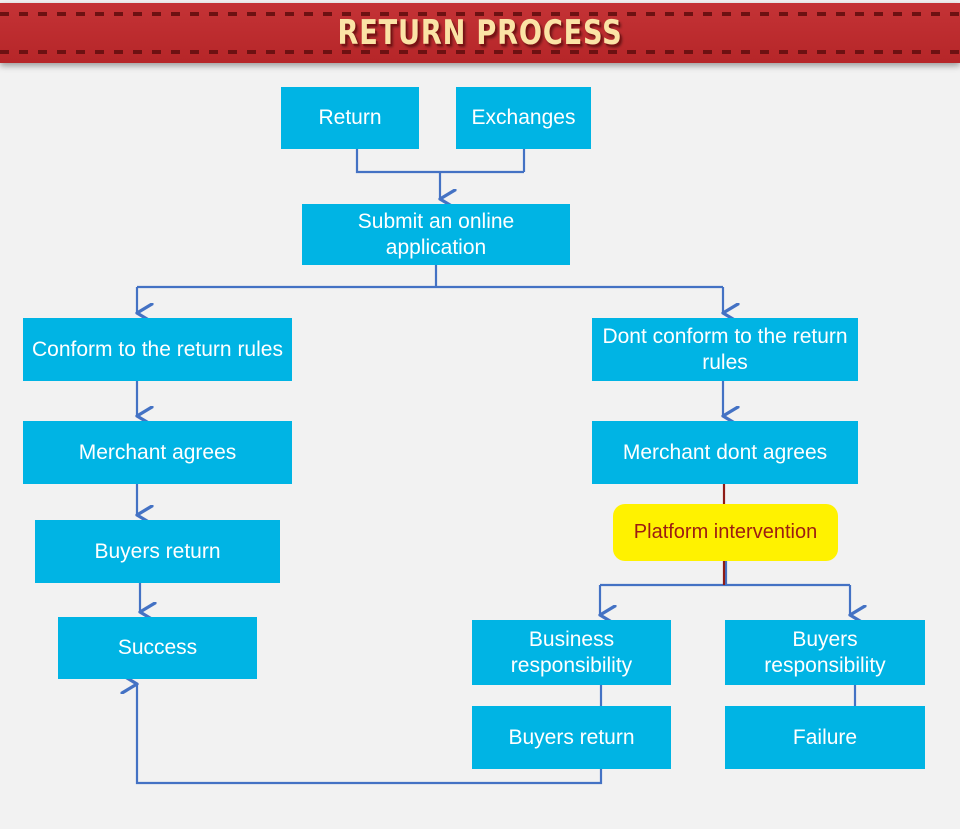 The width and height of the screenshot is (960, 829). I want to click on flow-node-buyers-responsibility: Buyers responsibility, so click(825, 652).